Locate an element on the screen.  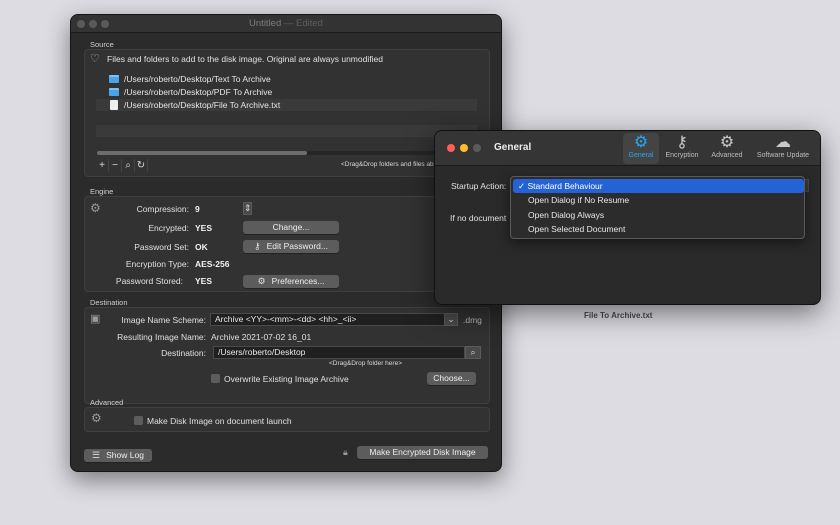
password-stored-value: YES is located at coordinates (204, 281).